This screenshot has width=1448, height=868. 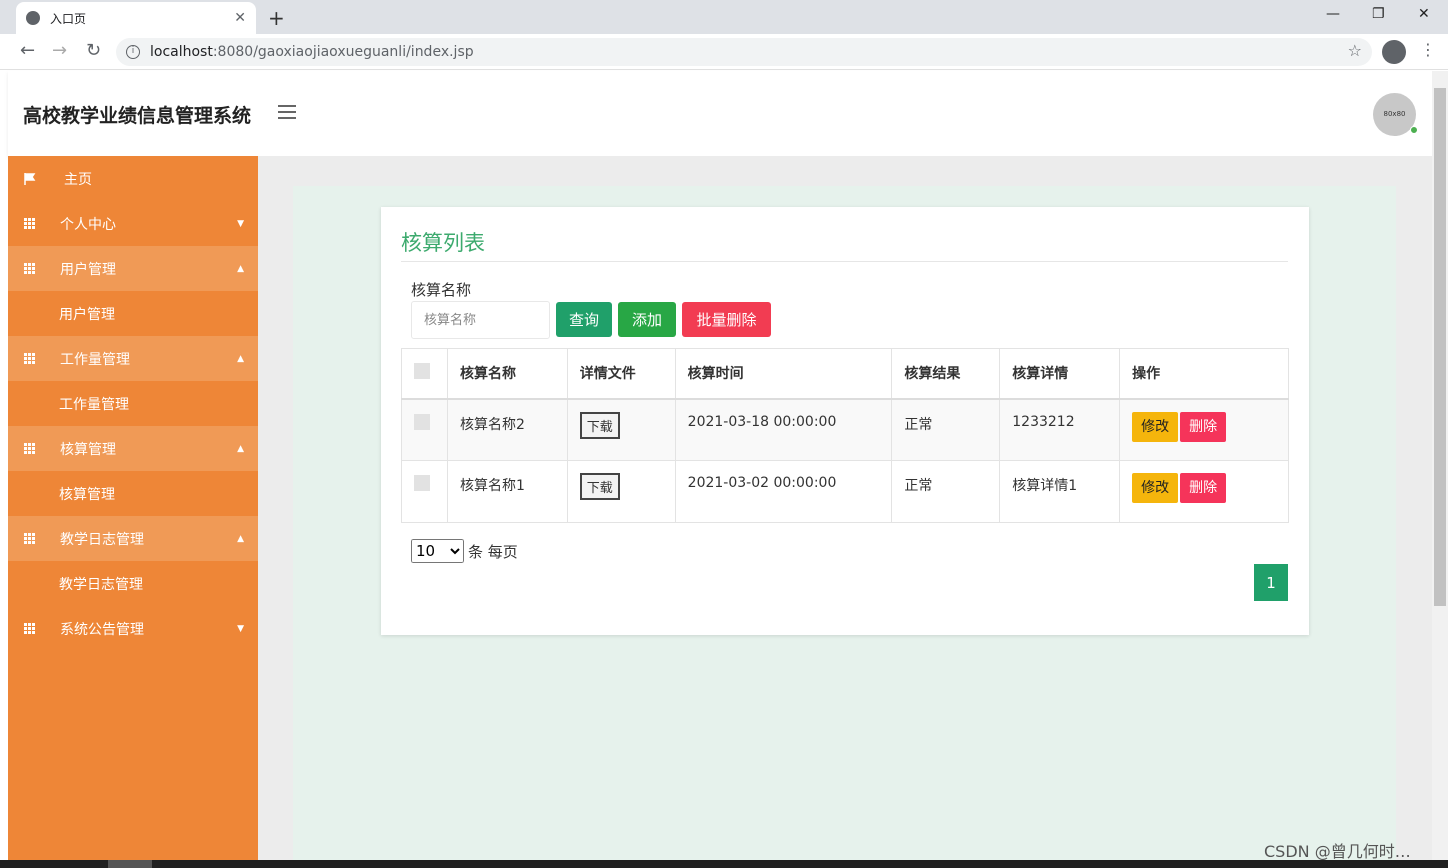 What do you see at coordinates (133, 403) in the screenshot?
I see `sidebar-subitem-workload-management: 工作量管理` at bounding box center [133, 403].